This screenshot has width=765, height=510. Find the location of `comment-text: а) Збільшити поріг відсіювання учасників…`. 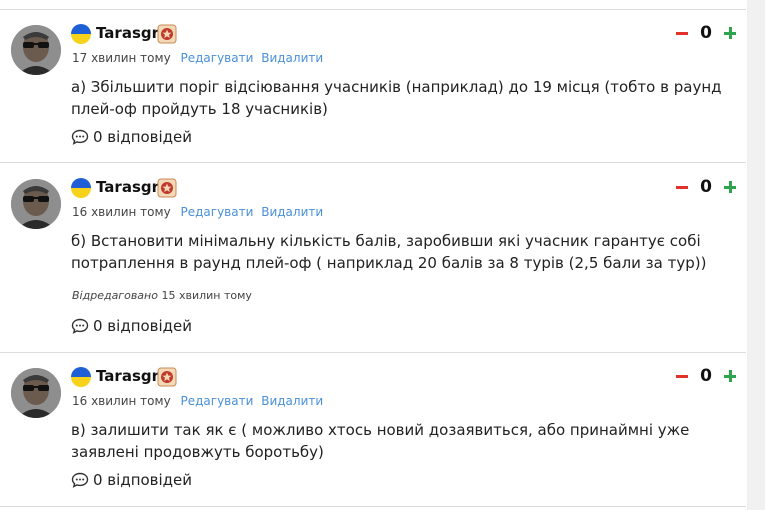

comment-text: а) Збільшити поріг відсіювання учасників… is located at coordinates (396, 98).